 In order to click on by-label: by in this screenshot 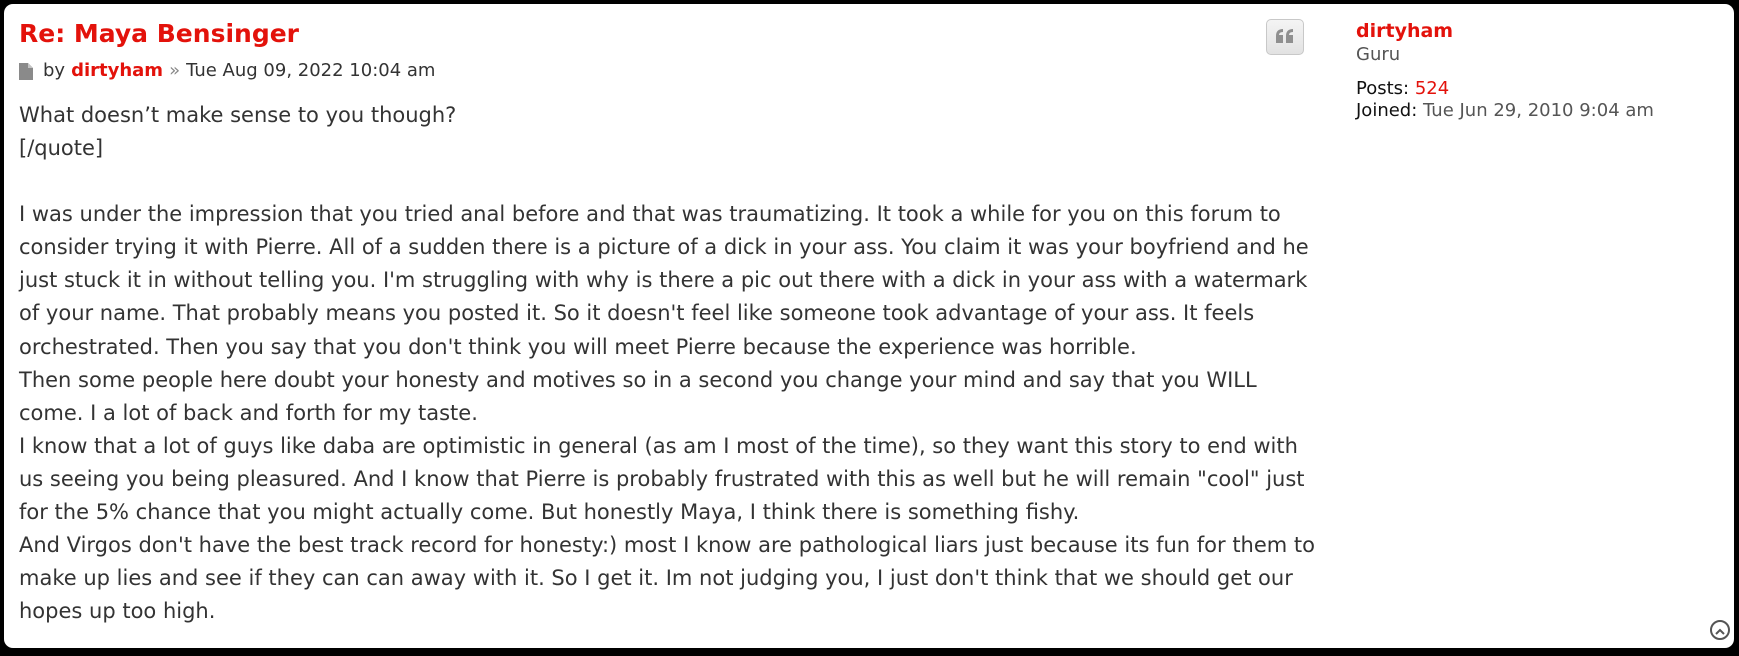, I will do `click(54, 70)`.